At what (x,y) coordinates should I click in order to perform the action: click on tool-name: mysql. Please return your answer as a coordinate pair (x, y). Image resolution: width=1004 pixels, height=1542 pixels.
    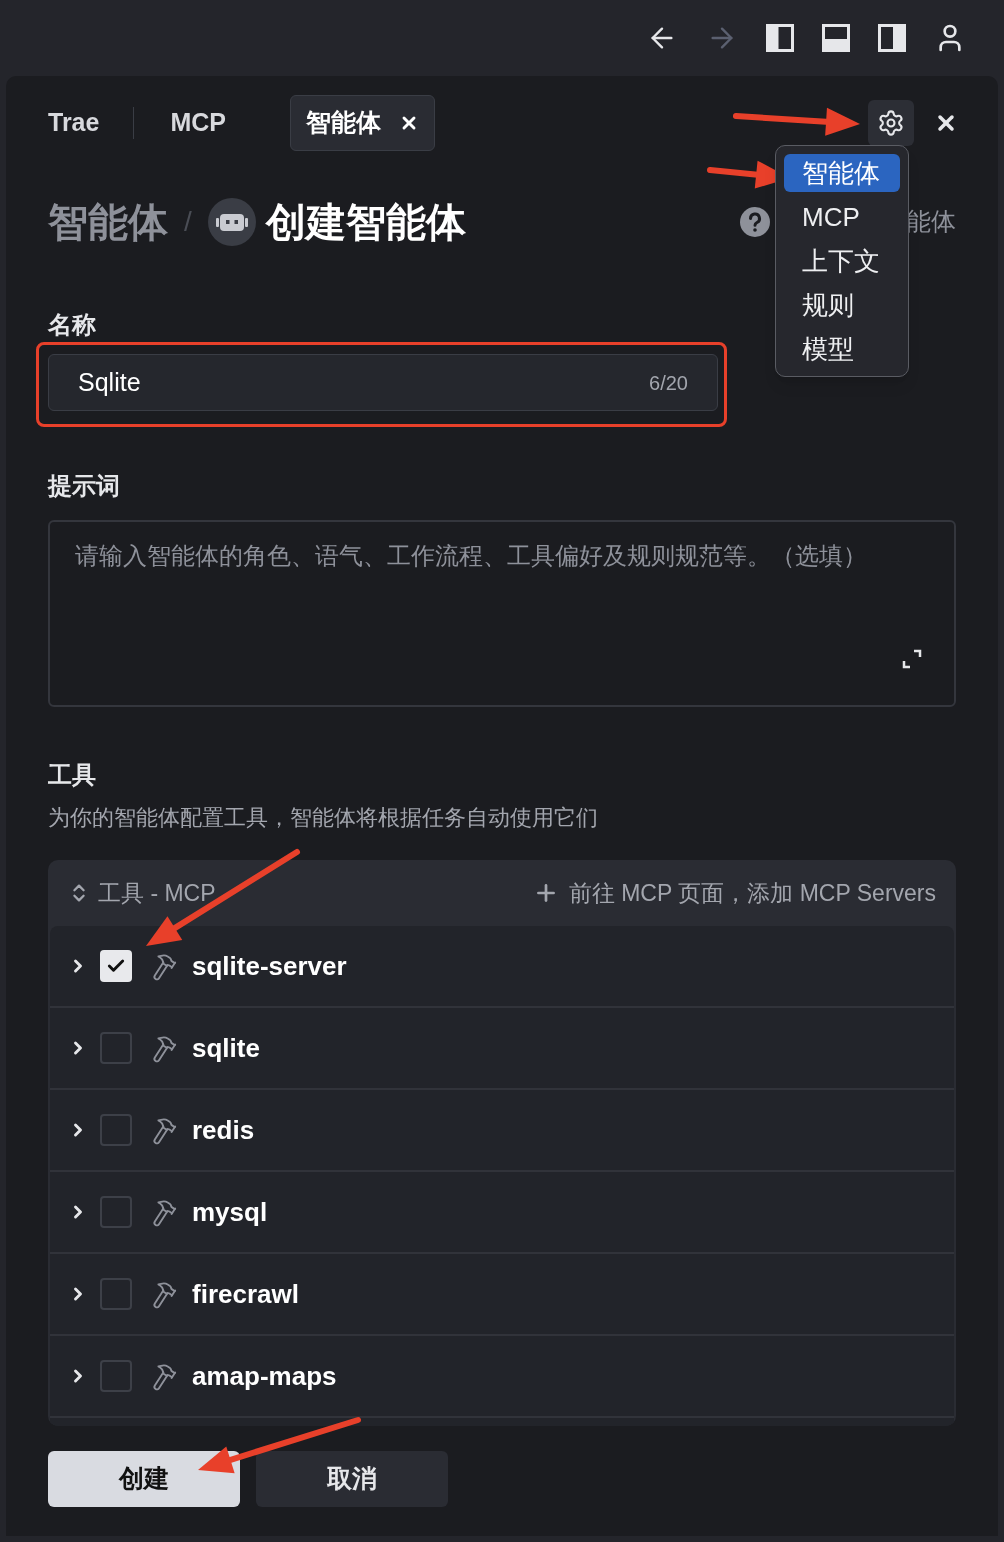
    Looking at the image, I should click on (230, 1212).